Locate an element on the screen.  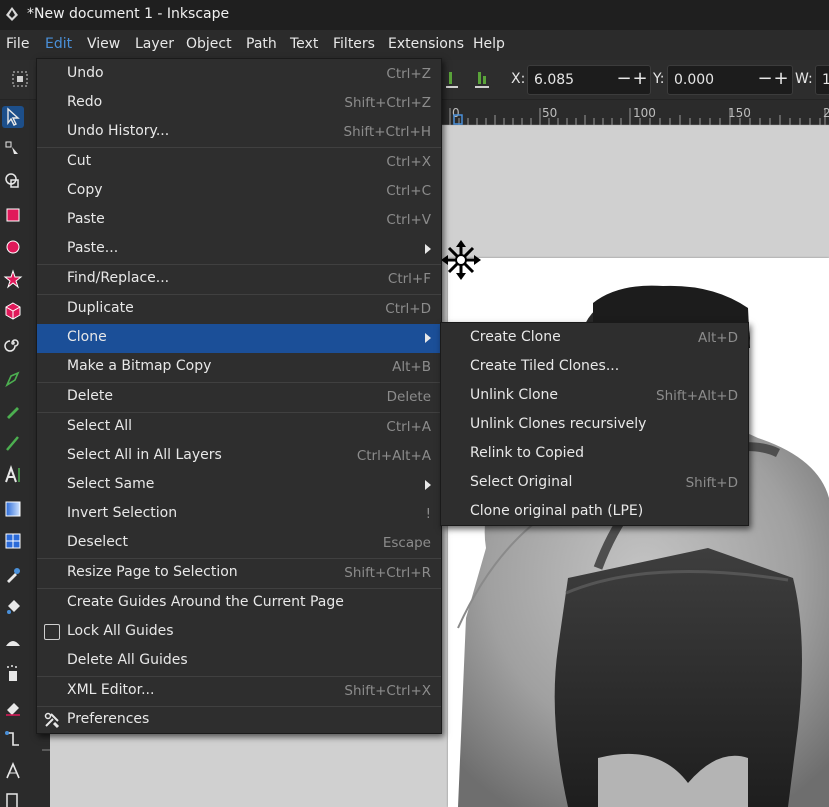
menu-item-delete-guides: Delete All Guides is located at coordinates (239, 661).